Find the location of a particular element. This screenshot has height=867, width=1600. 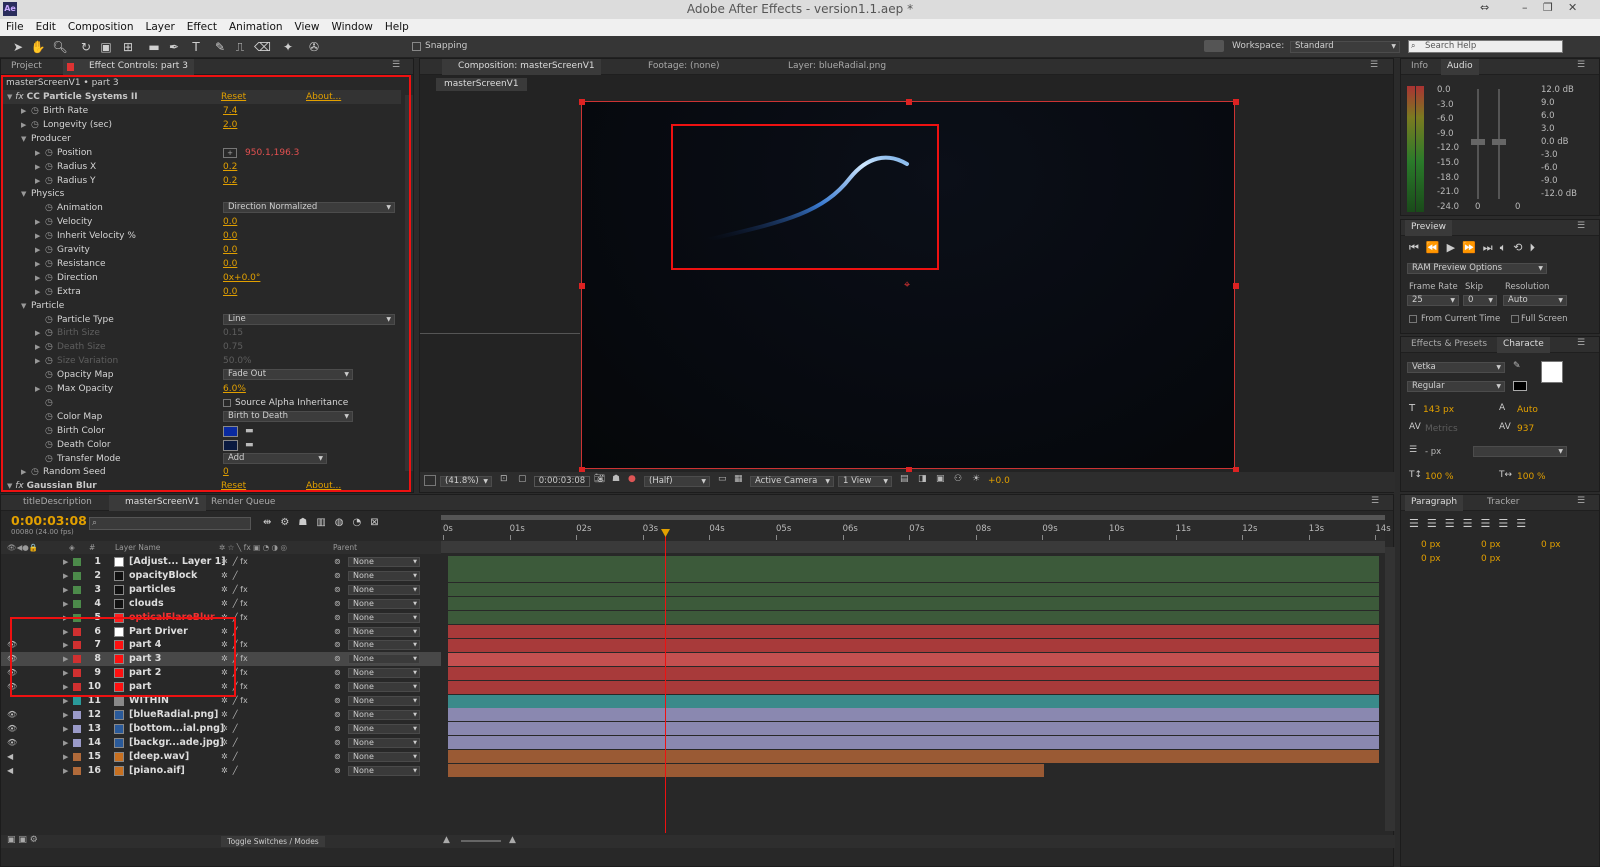

horizontal-scale-value: 100 % is located at coordinates (1531, 477).